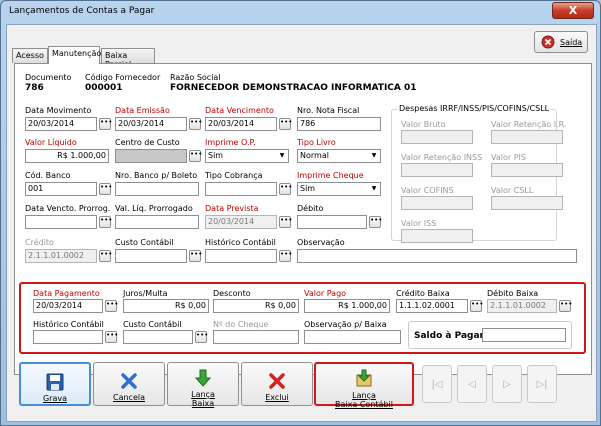 This screenshot has height=426, width=601. Describe the element at coordinates (111, 306) in the screenshot. I see `data-pagamento-lookup-button: •••` at that location.